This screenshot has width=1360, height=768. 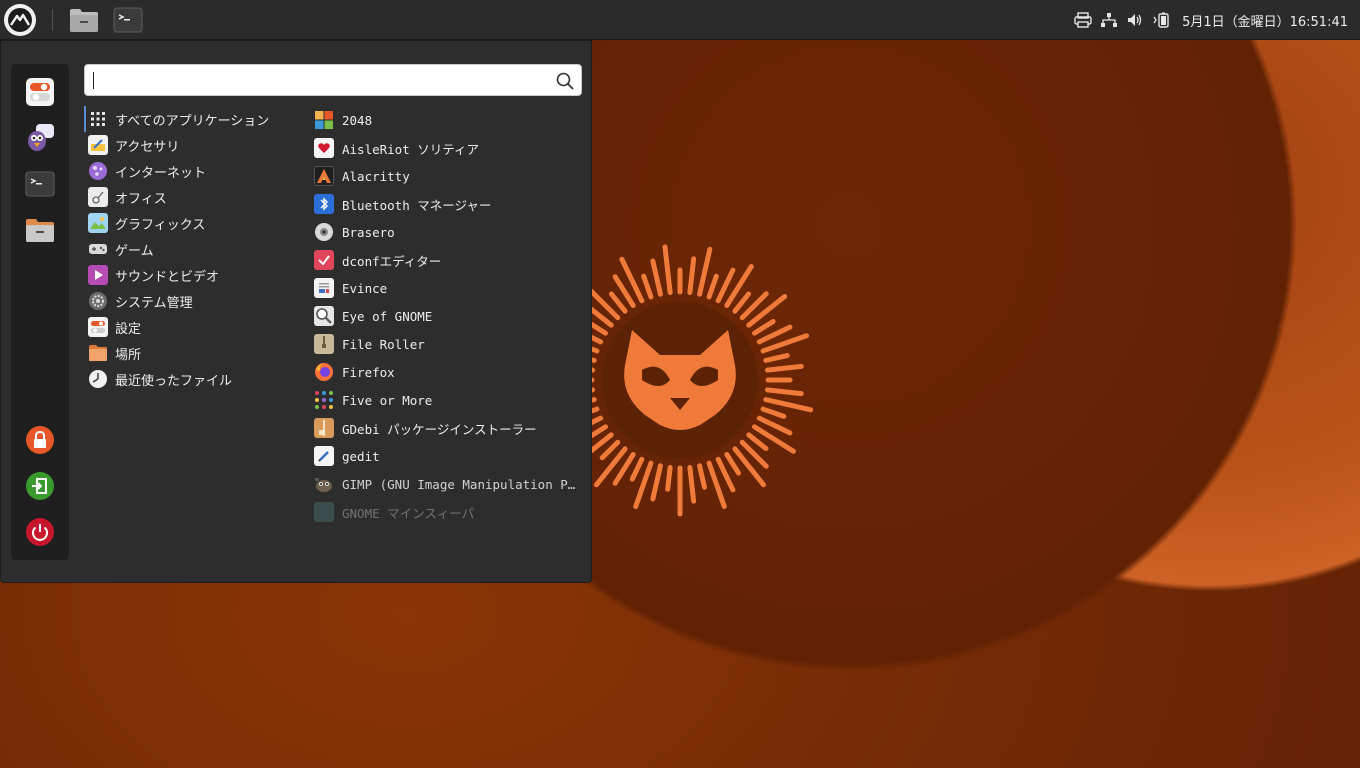 I want to click on recent-files-icon, so click(x=98, y=379).